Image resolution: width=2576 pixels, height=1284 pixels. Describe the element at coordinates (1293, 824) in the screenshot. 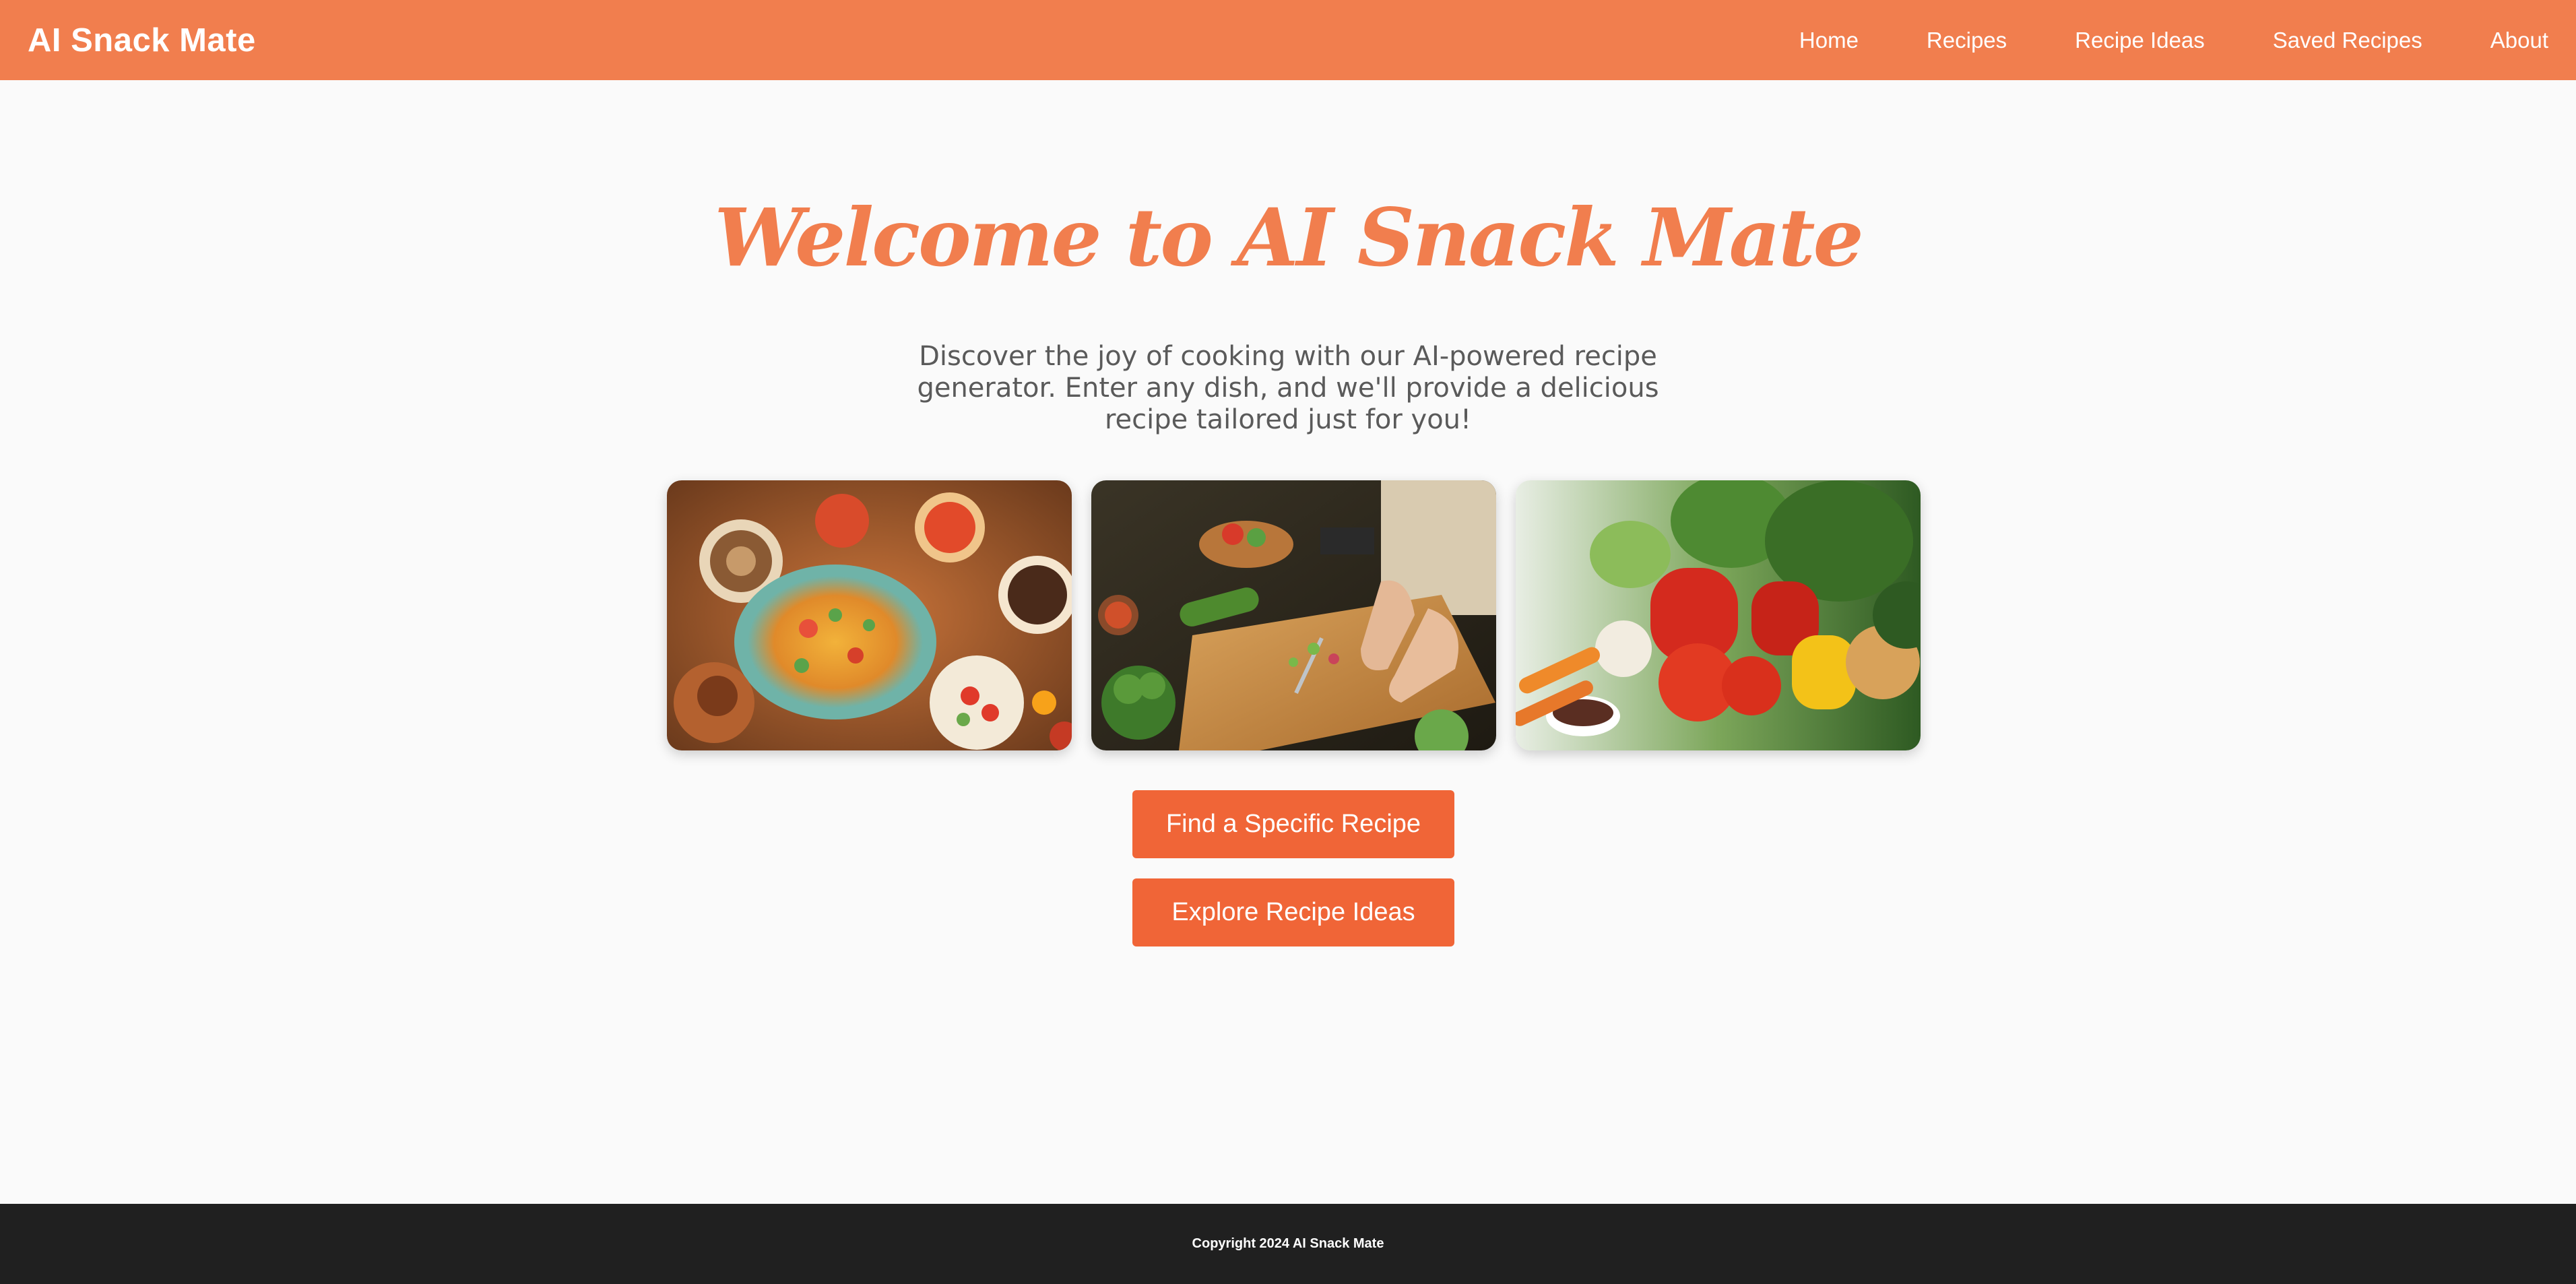

I see `find-specific-recipe-button: Find a Specific Recipe` at that location.